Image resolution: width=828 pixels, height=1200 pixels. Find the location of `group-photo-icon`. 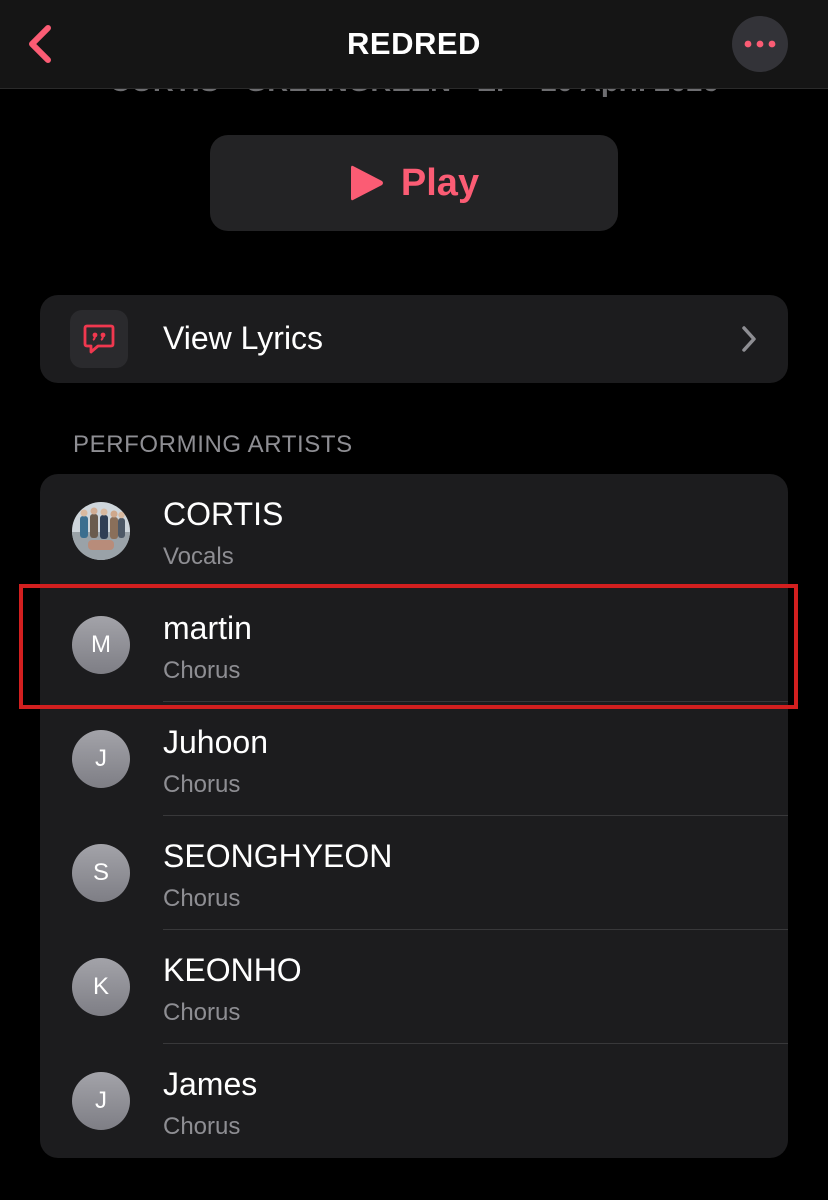

group-photo-icon is located at coordinates (101, 531).